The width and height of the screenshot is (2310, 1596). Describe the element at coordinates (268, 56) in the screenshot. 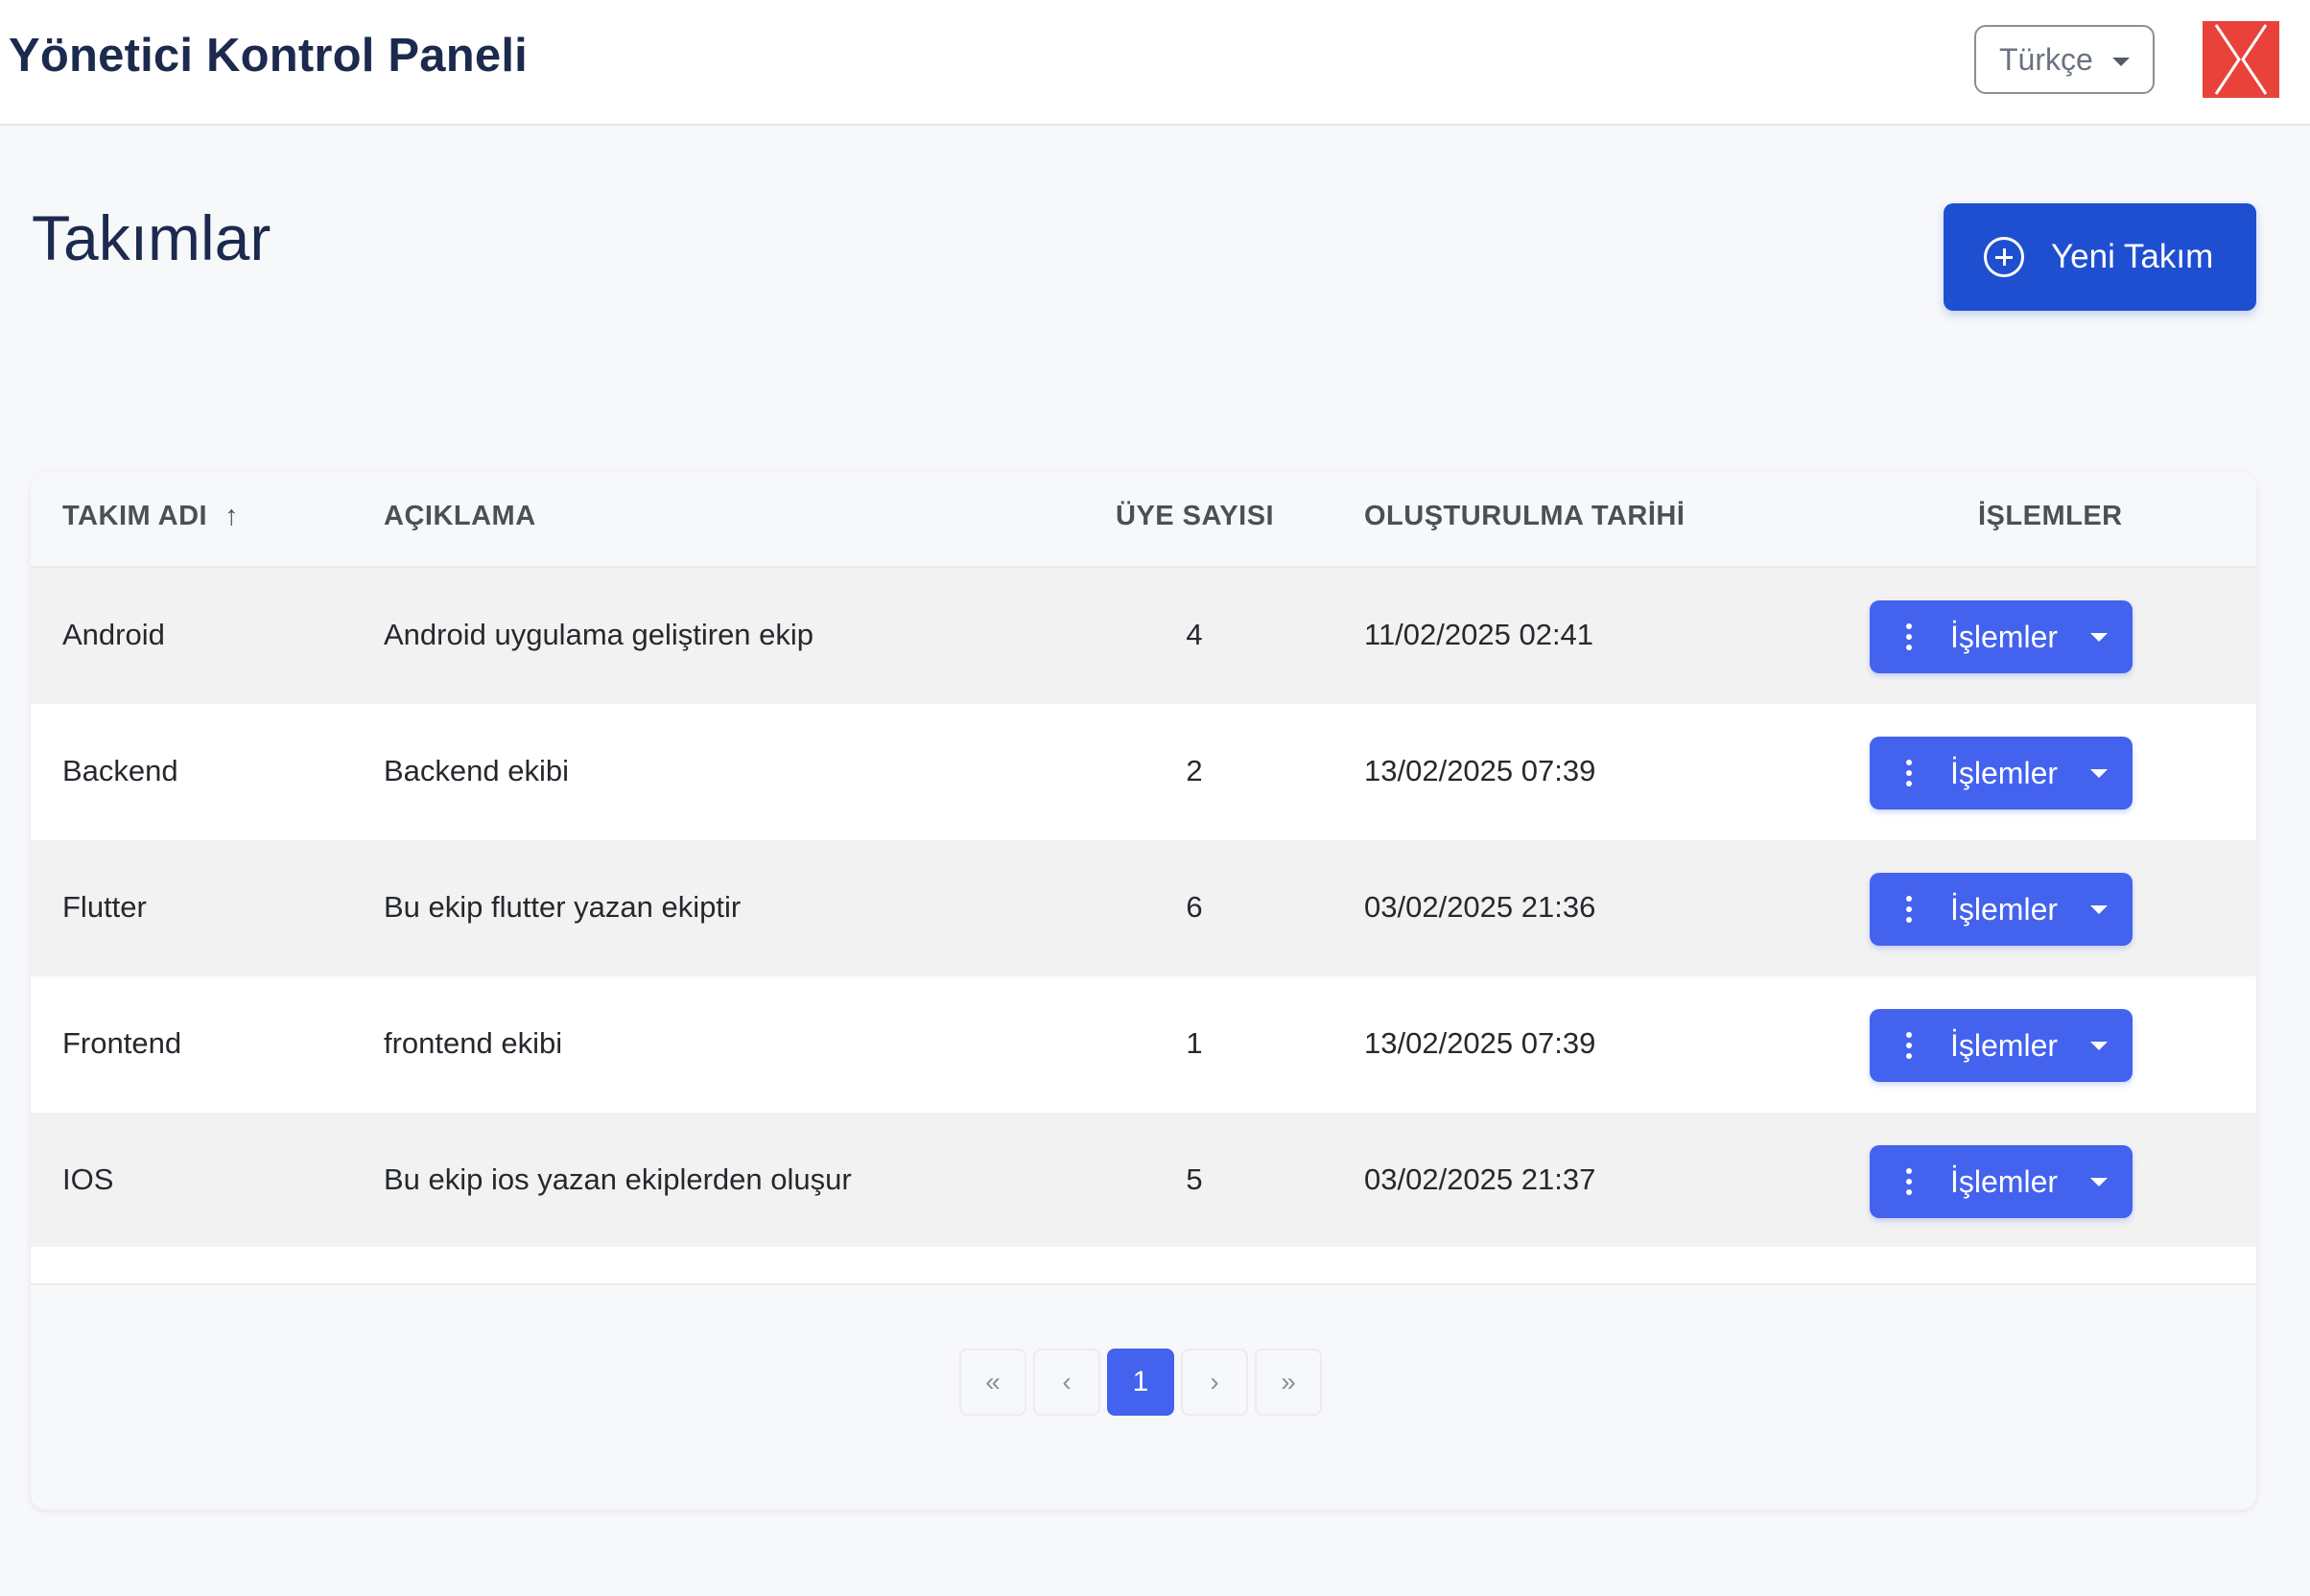

I see `app-title: Yönetici Kontrol Paneli` at that location.